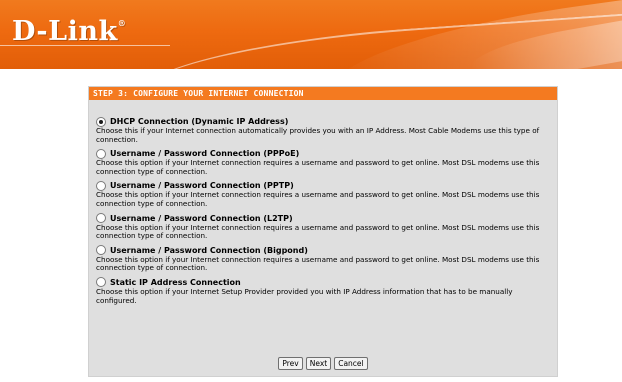 The image size is (622, 382). Describe the element at coordinates (199, 121) in the screenshot. I see `option-title: DHCP Connection (Dynamic IP Address)` at that location.